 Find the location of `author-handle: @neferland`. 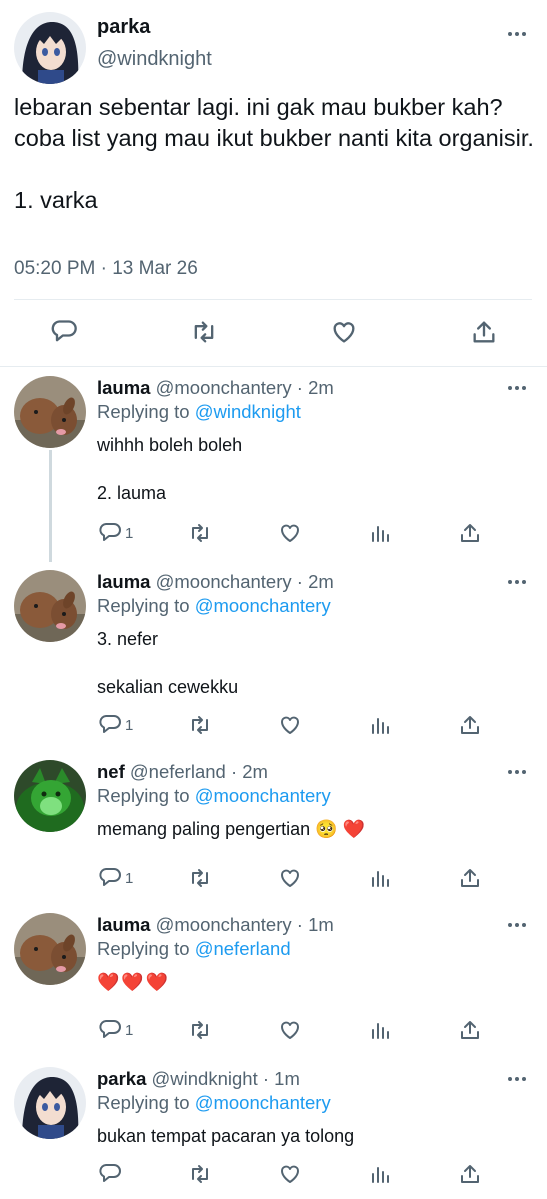

author-handle: @neferland is located at coordinates (178, 771).